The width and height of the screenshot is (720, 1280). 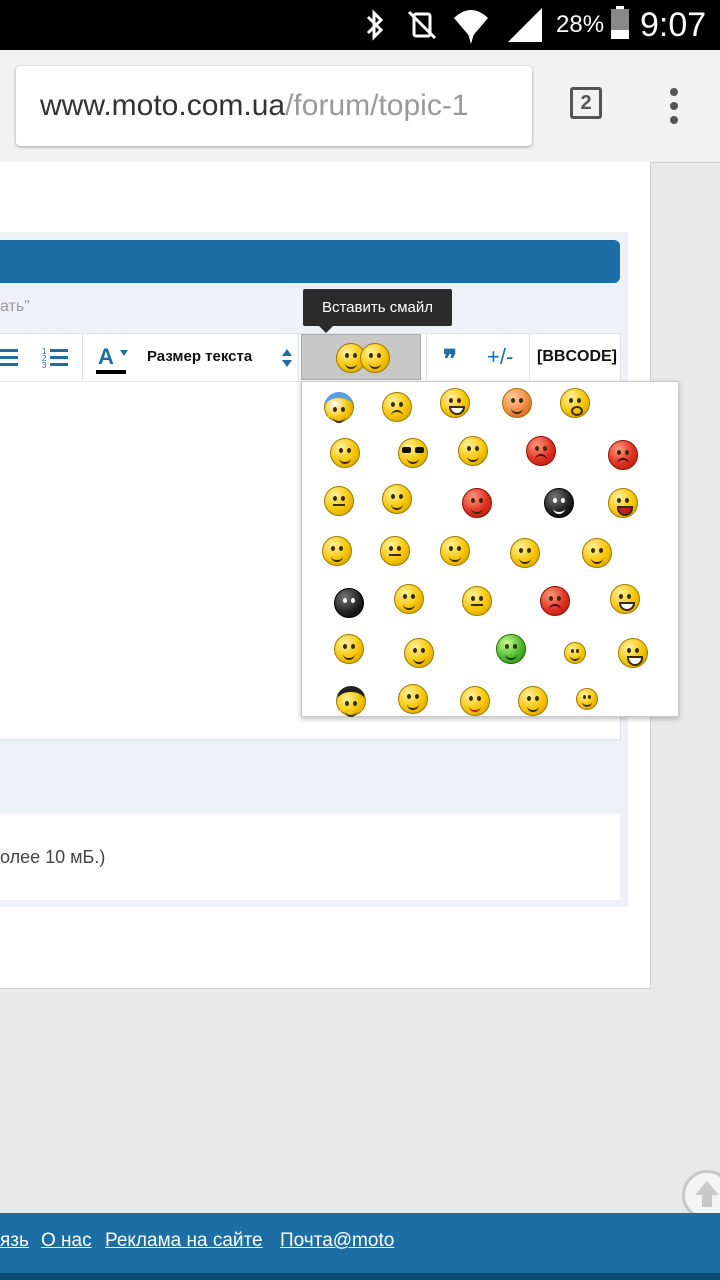 I want to click on smiley-rage-red-icon, so click(x=623, y=455).